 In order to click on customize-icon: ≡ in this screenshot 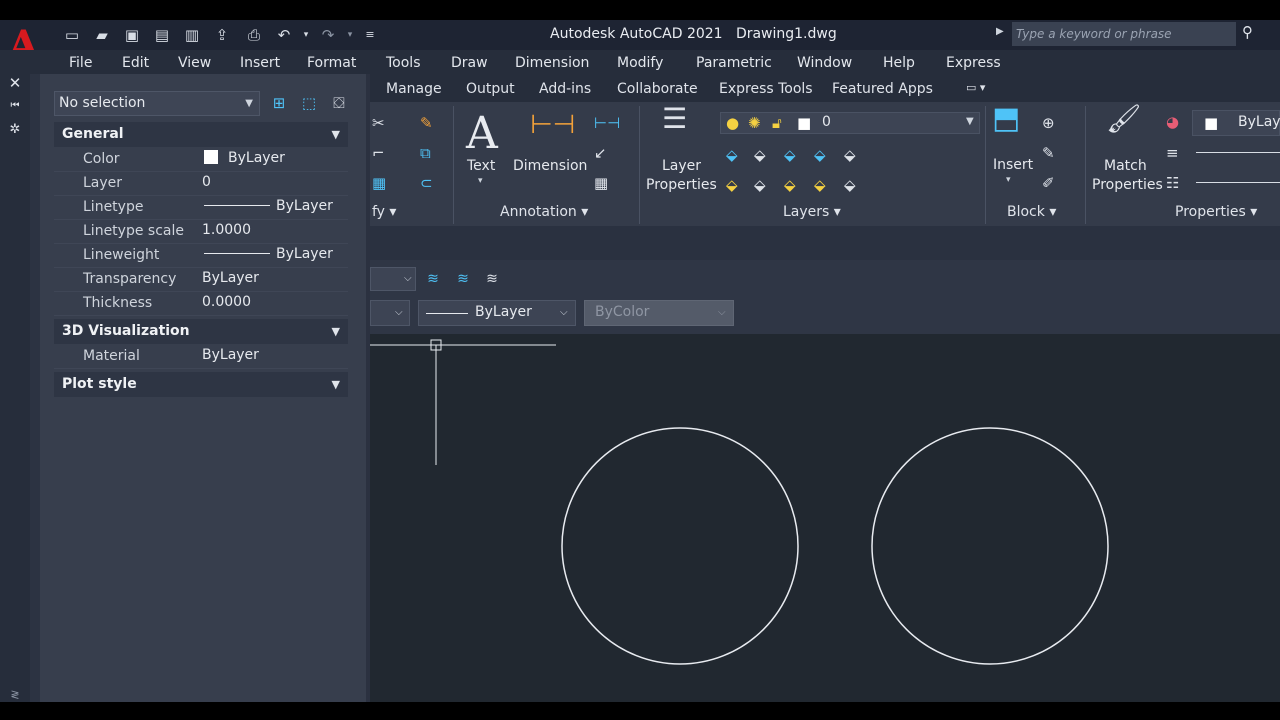, I will do `click(370, 35)`.